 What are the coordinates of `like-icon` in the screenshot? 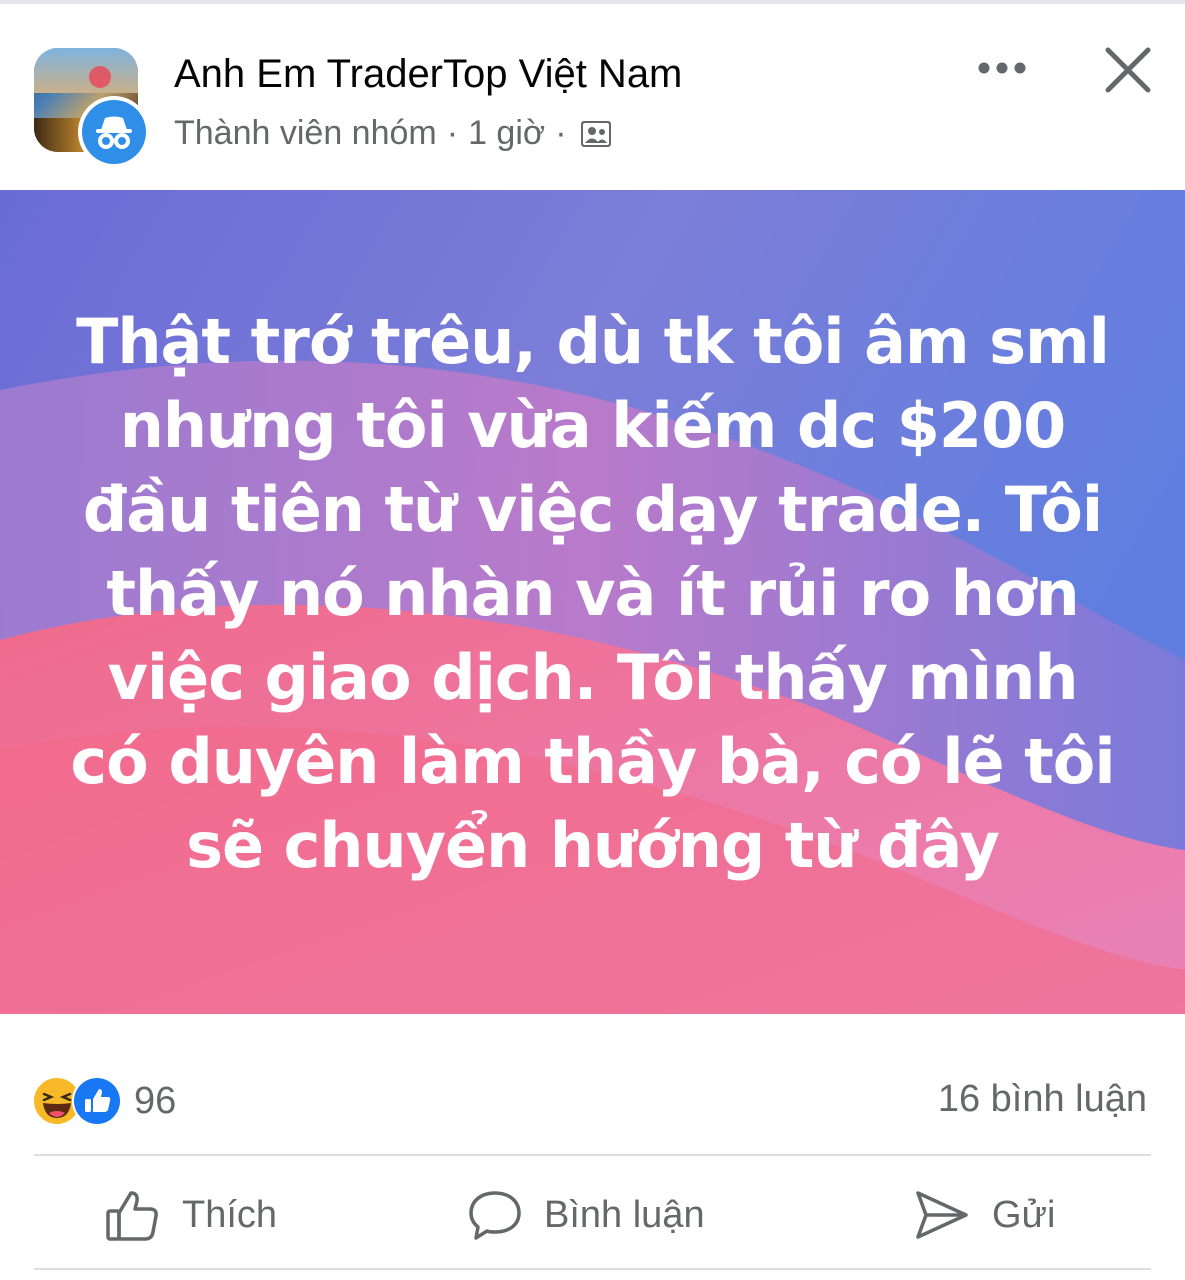 It's located at (97, 1101).